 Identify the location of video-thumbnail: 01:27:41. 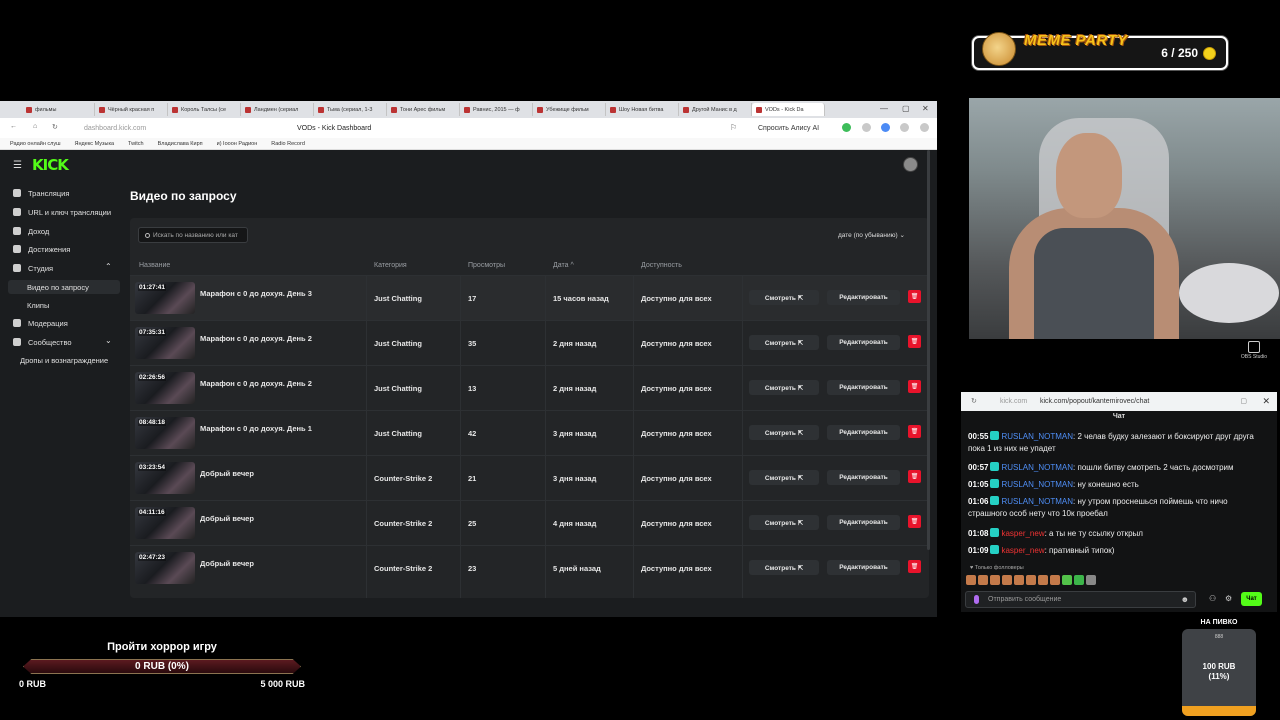
(165, 298).